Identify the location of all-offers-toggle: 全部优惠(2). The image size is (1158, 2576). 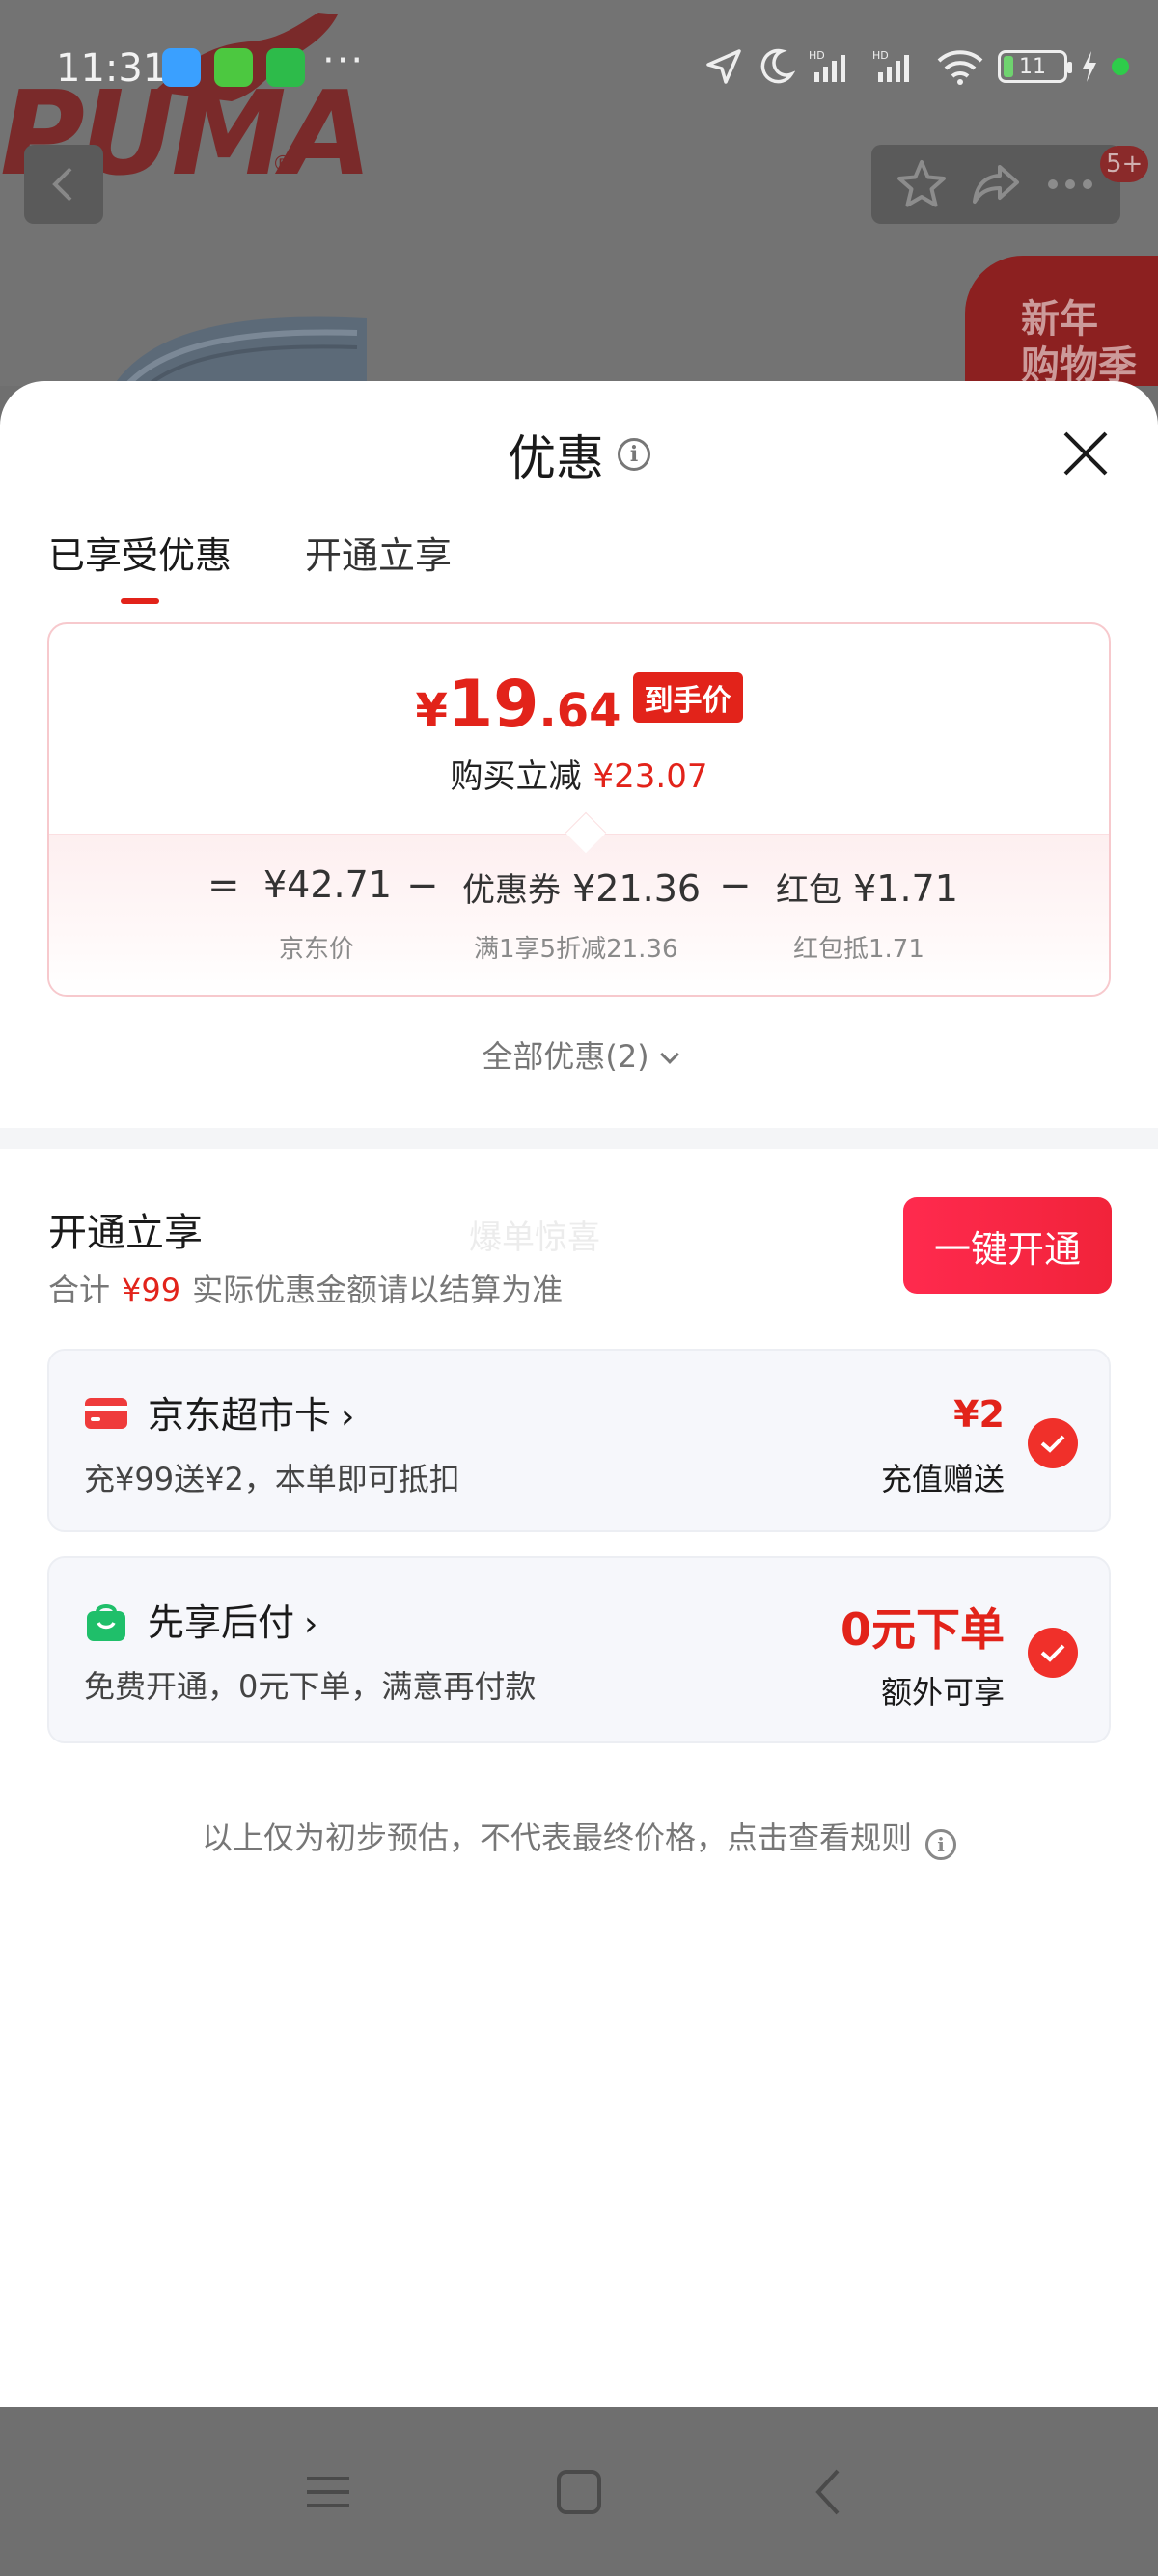
(579, 1055).